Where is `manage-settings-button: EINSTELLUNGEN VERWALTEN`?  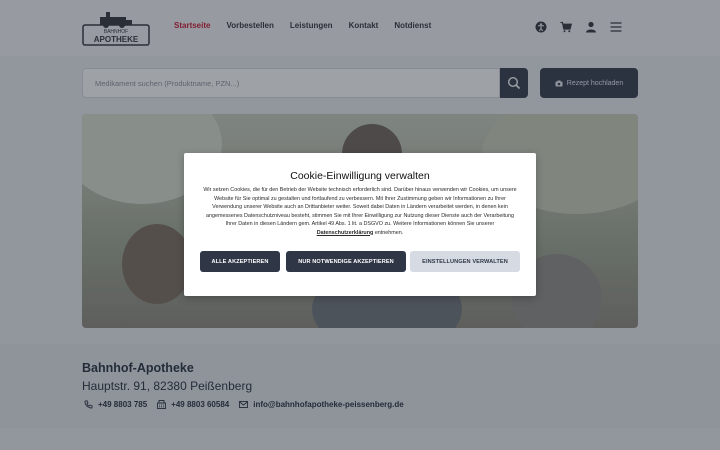 manage-settings-button: EINSTELLUNGEN VERWALTEN is located at coordinates (465, 261).